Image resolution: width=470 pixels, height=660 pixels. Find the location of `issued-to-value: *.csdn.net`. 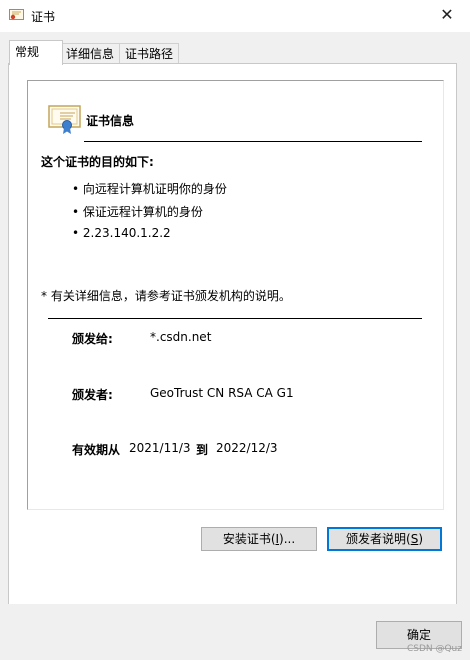

issued-to-value: *.csdn.net is located at coordinates (181, 337).